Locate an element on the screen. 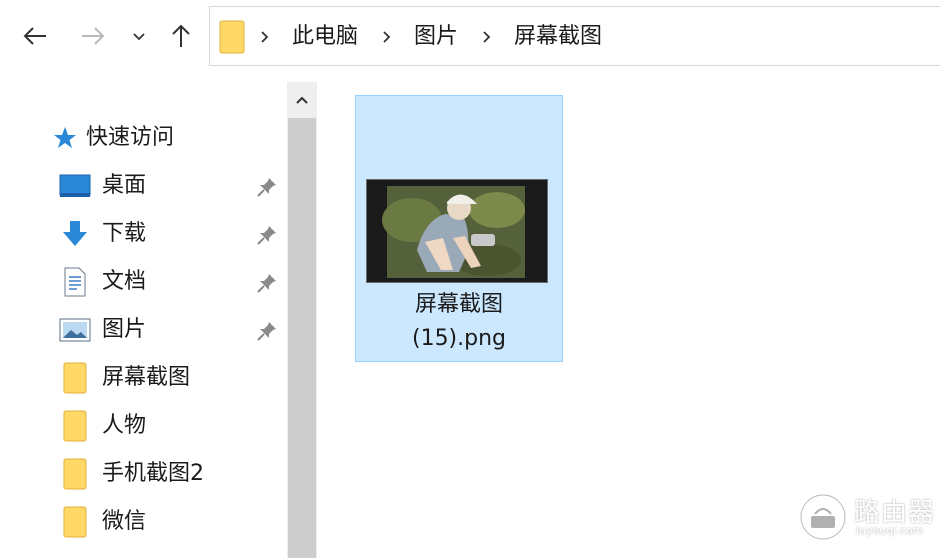 The width and height of the screenshot is (940, 558). address-bar: 此电脑 图片 屏幕截图 is located at coordinates (574, 36).